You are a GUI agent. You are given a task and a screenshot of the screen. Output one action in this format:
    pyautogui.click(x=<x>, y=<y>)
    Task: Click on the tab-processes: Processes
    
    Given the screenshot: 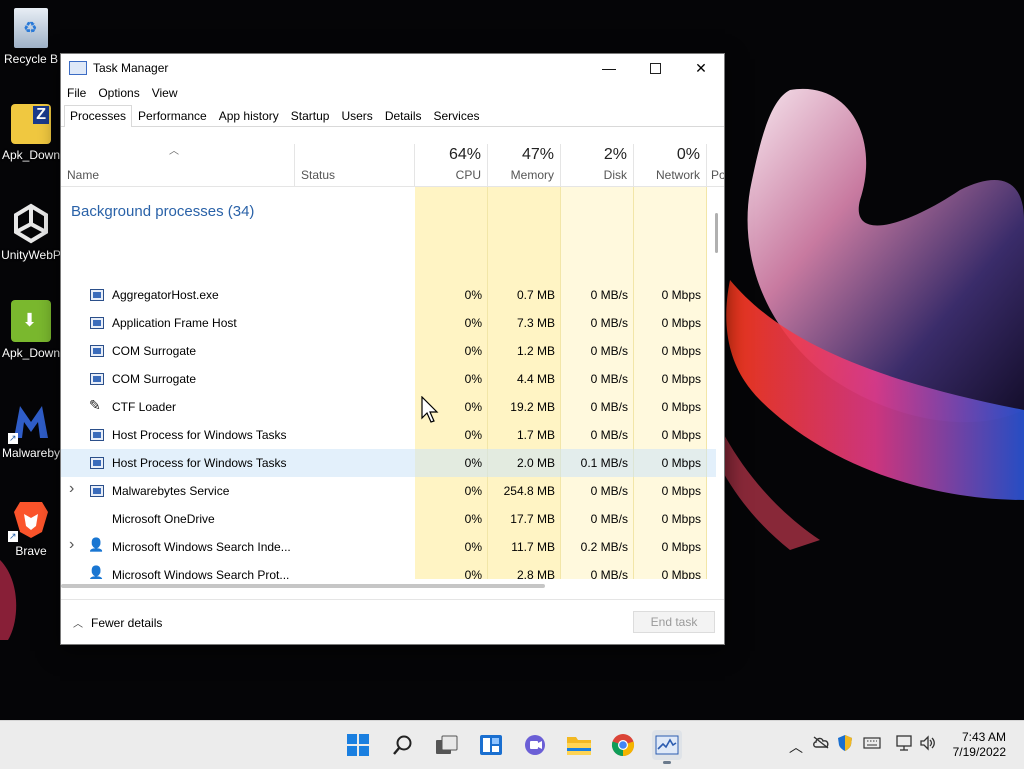 What is the action you would take?
    pyautogui.click(x=98, y=116)
    